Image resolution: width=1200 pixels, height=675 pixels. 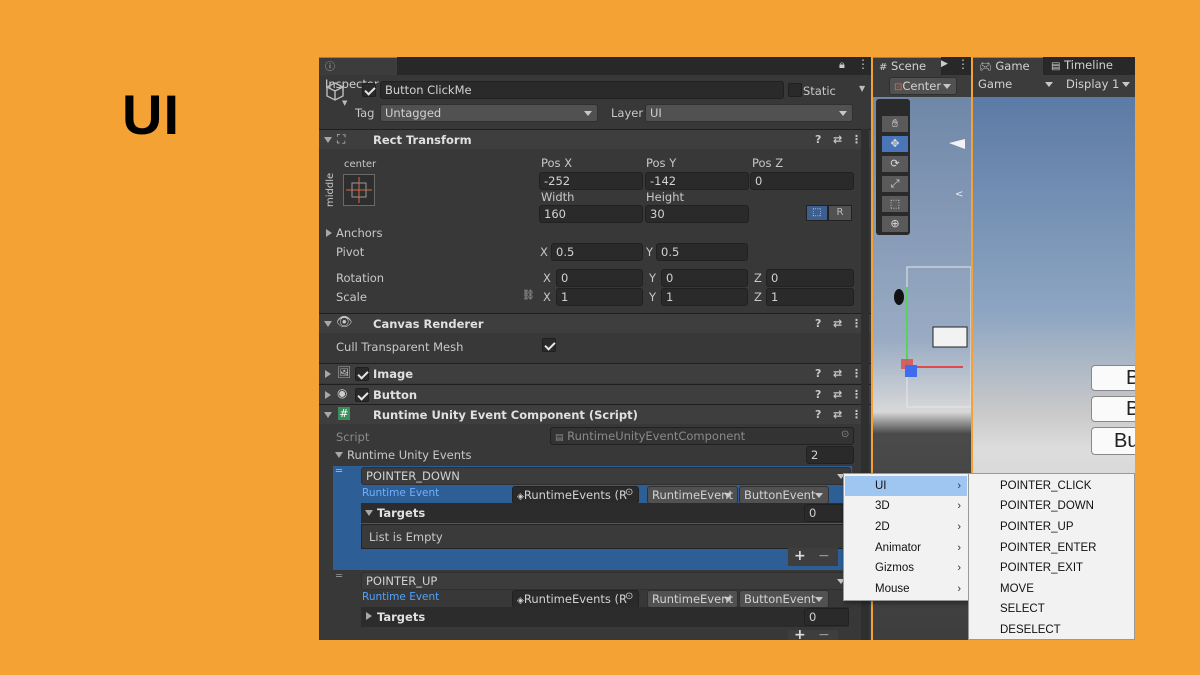 I want to click on submenu-item-select: SELECT, so click(x=1007, y=609).